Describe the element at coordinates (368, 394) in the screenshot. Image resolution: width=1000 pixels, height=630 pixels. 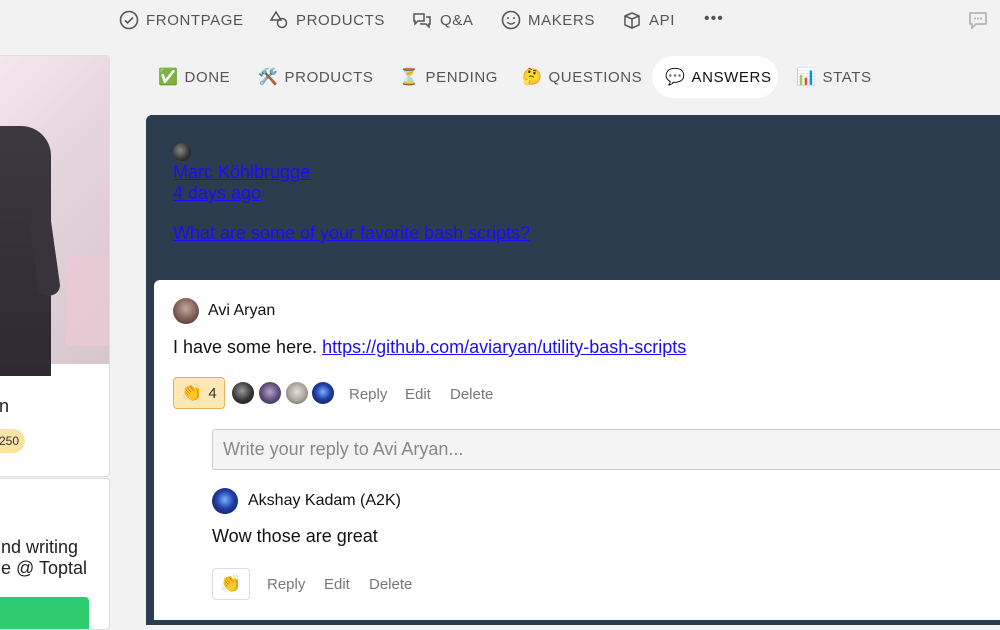
I see `reply-button: Reply` at that location.